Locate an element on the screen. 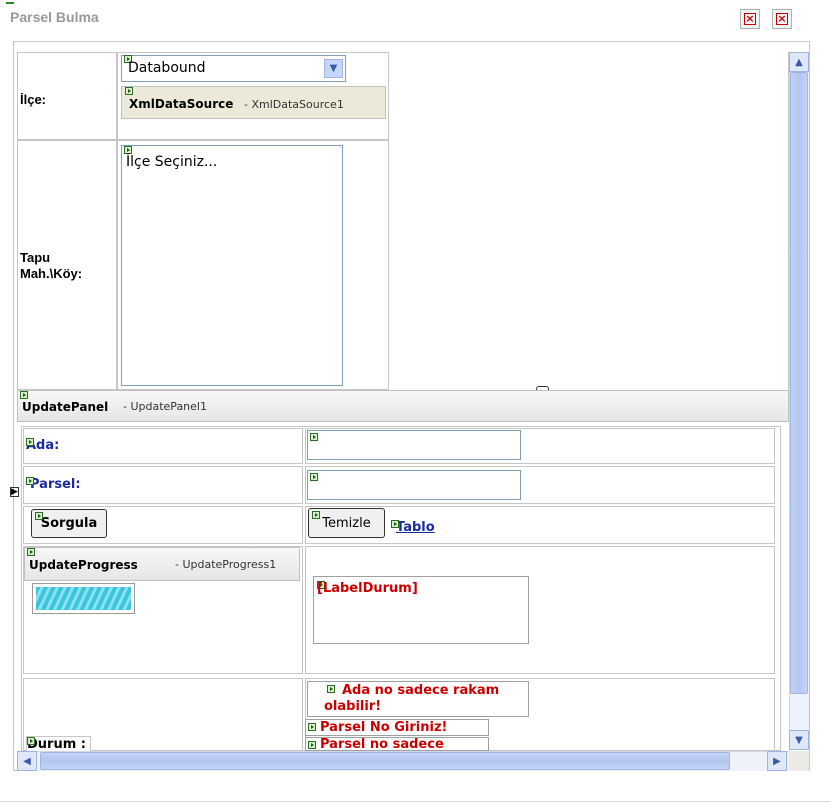  scroll-down-icon: ▼ is located at coordinates (799, 740).